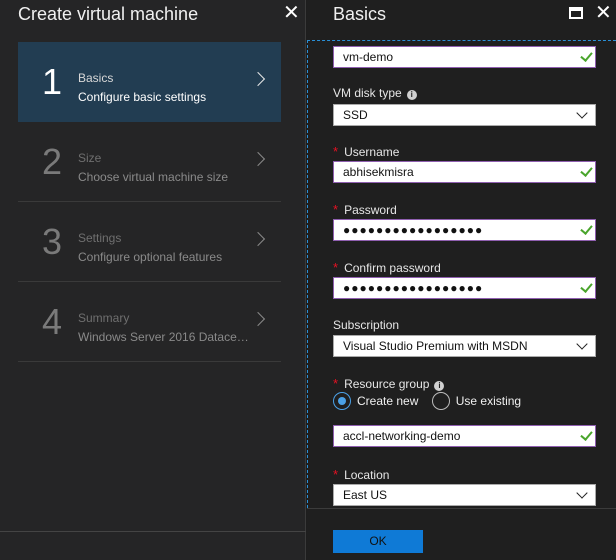 This screenshot has width=616, height=560. Describe the element at coordinates (149, 242) in the screenshot. I see `step-settings: 3 Settings Configure optional features` at that location.